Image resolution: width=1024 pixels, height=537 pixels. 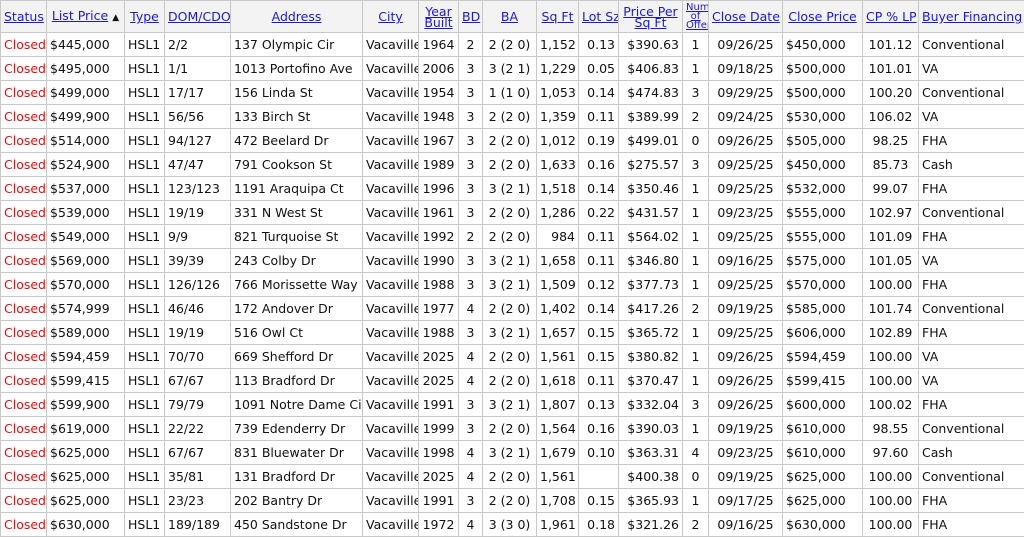 What do you see at coordinates (198, 17) in the screenshot?
I see `col-header-dom: DOM/CDOM` at bounding box center [198, 17].